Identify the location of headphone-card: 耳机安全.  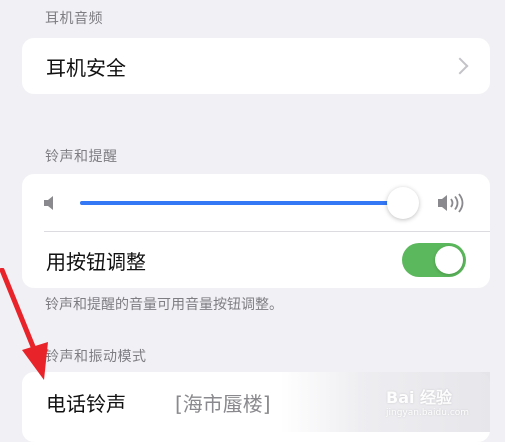
(256, 66).